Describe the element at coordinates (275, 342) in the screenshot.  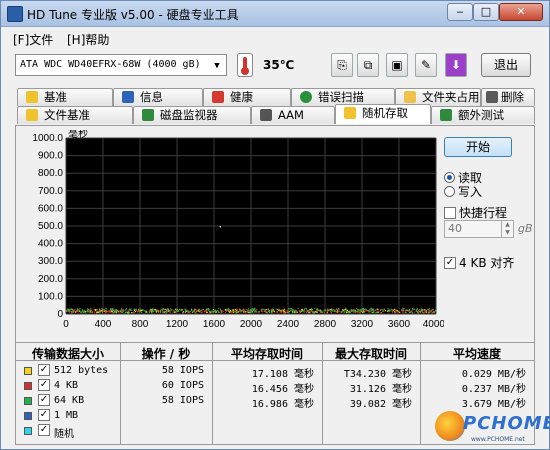
I see `divider` at that location.